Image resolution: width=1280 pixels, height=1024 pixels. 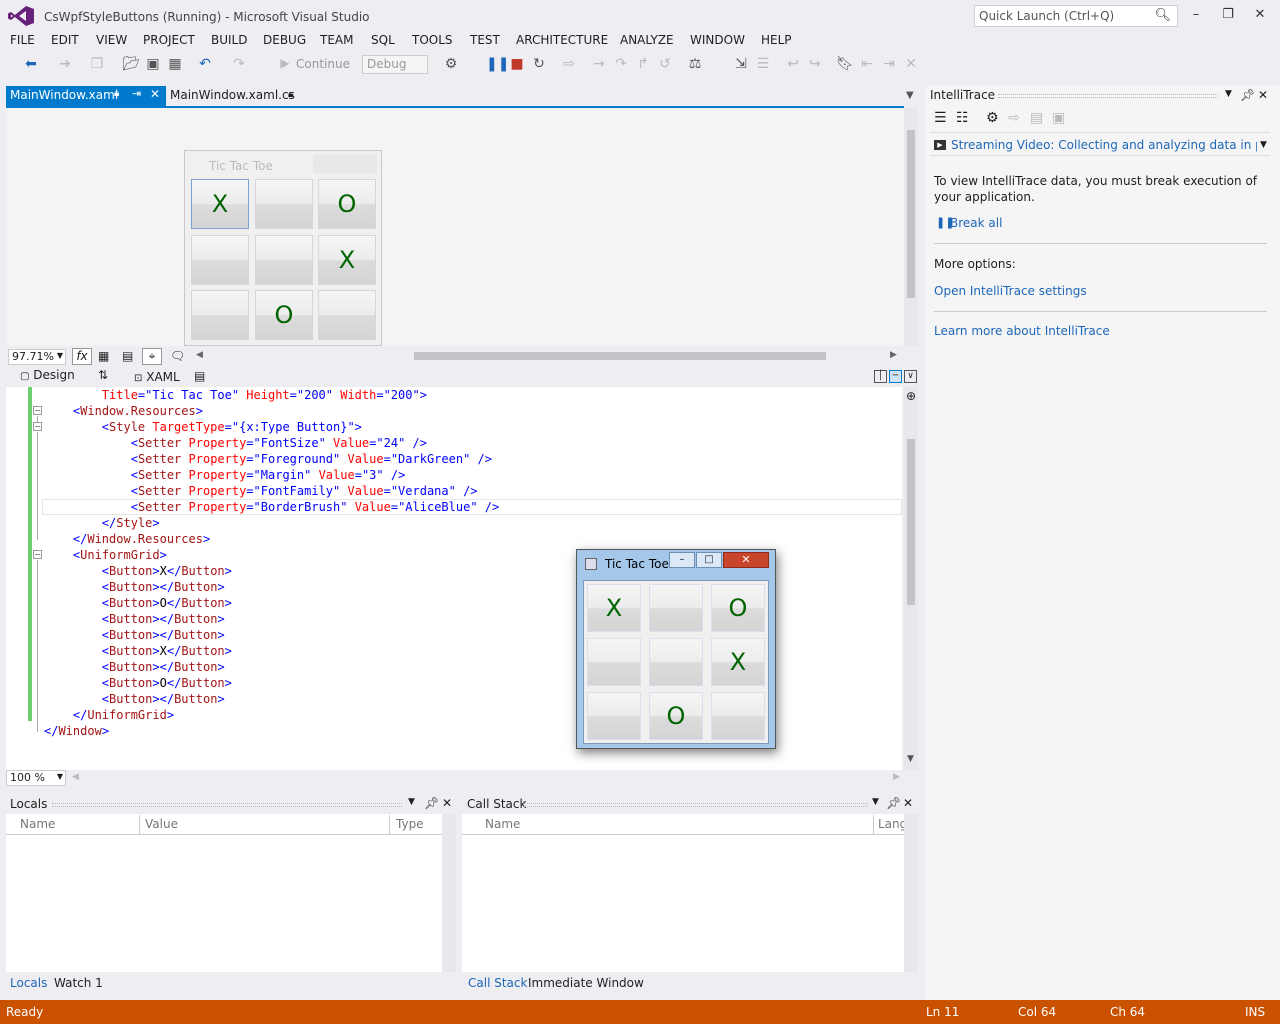 I want to click on next-bookmark-icon: ⇥, so click(x=889, y=64).